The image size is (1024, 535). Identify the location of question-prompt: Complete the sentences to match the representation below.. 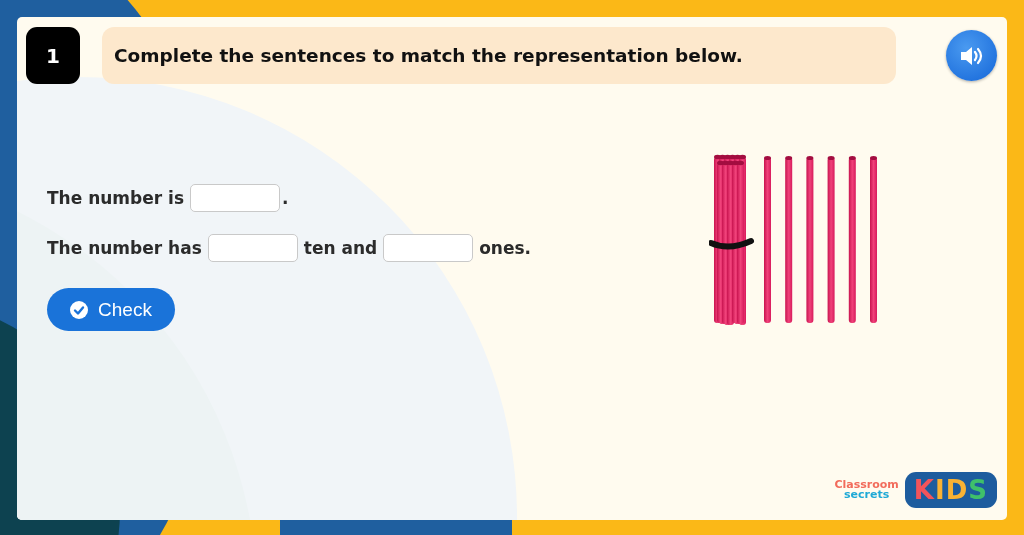
(499, 55).